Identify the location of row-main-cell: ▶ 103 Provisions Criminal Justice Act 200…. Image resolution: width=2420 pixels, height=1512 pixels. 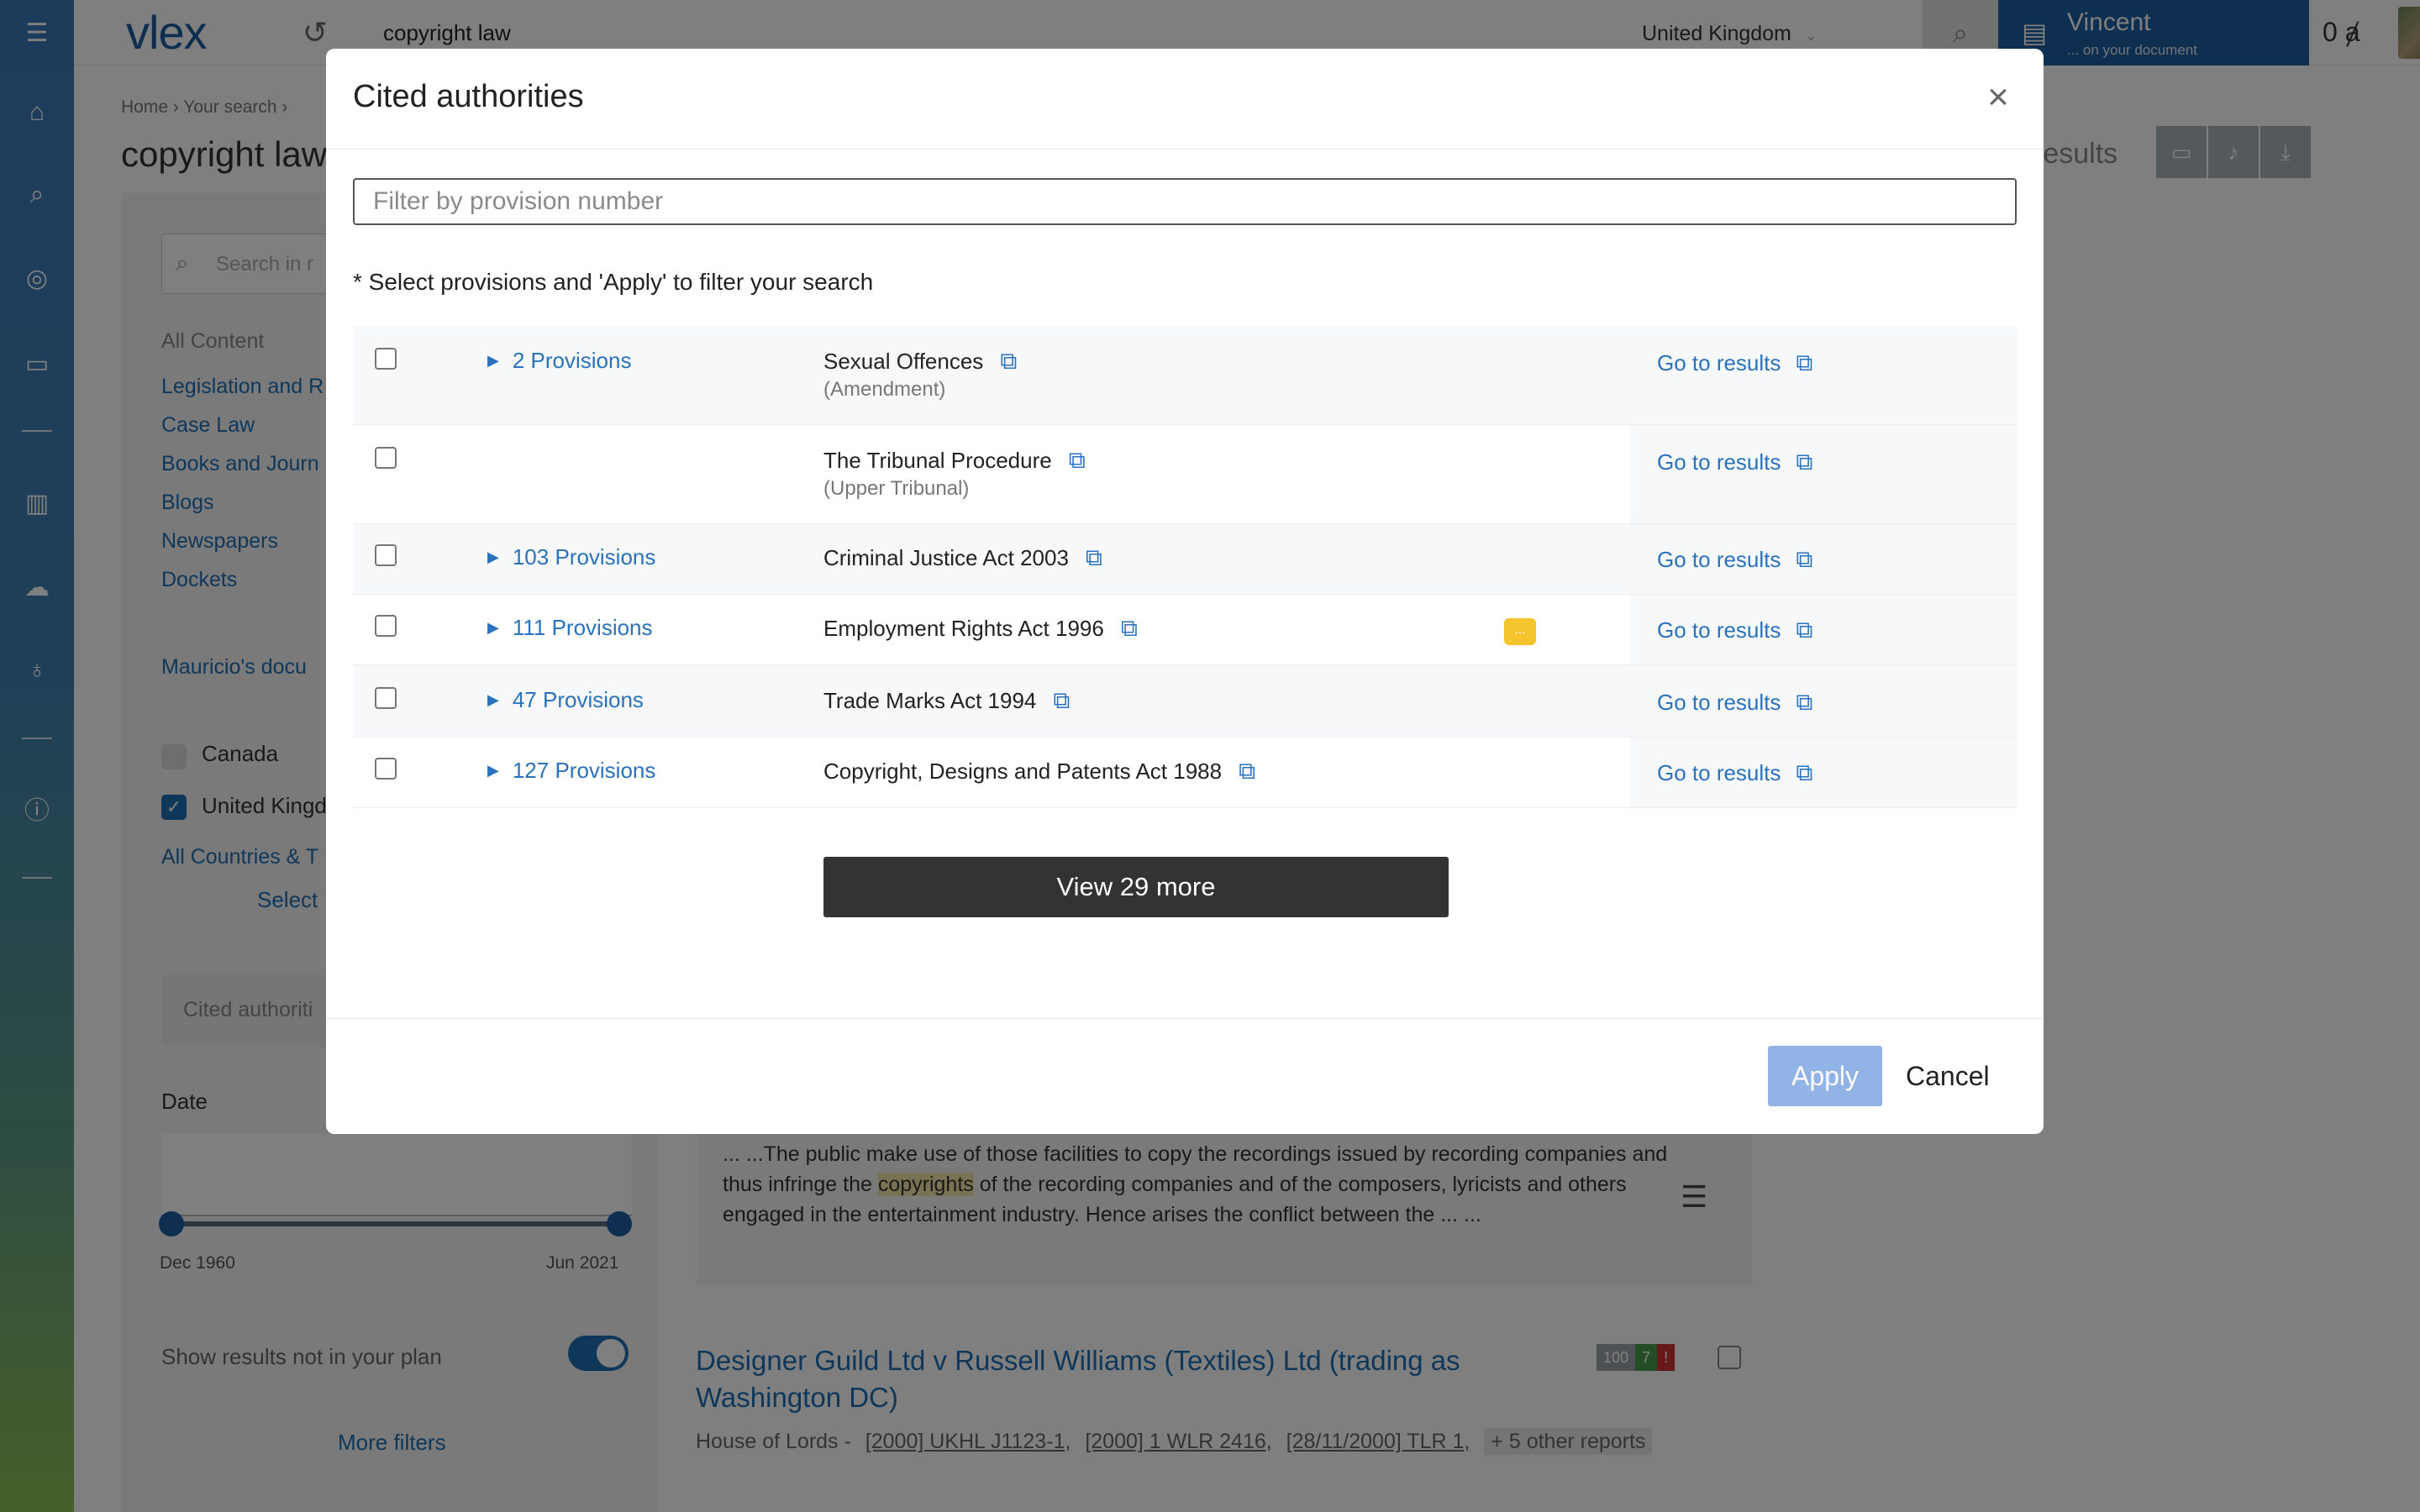
(992, 559).